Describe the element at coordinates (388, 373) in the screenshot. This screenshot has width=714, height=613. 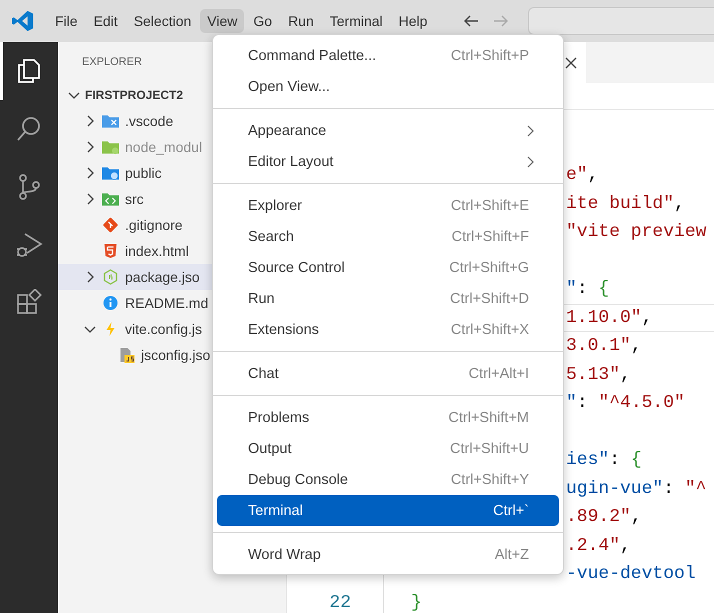
I see `menu-item: Chat Ctrl+Alt+I` at that location.